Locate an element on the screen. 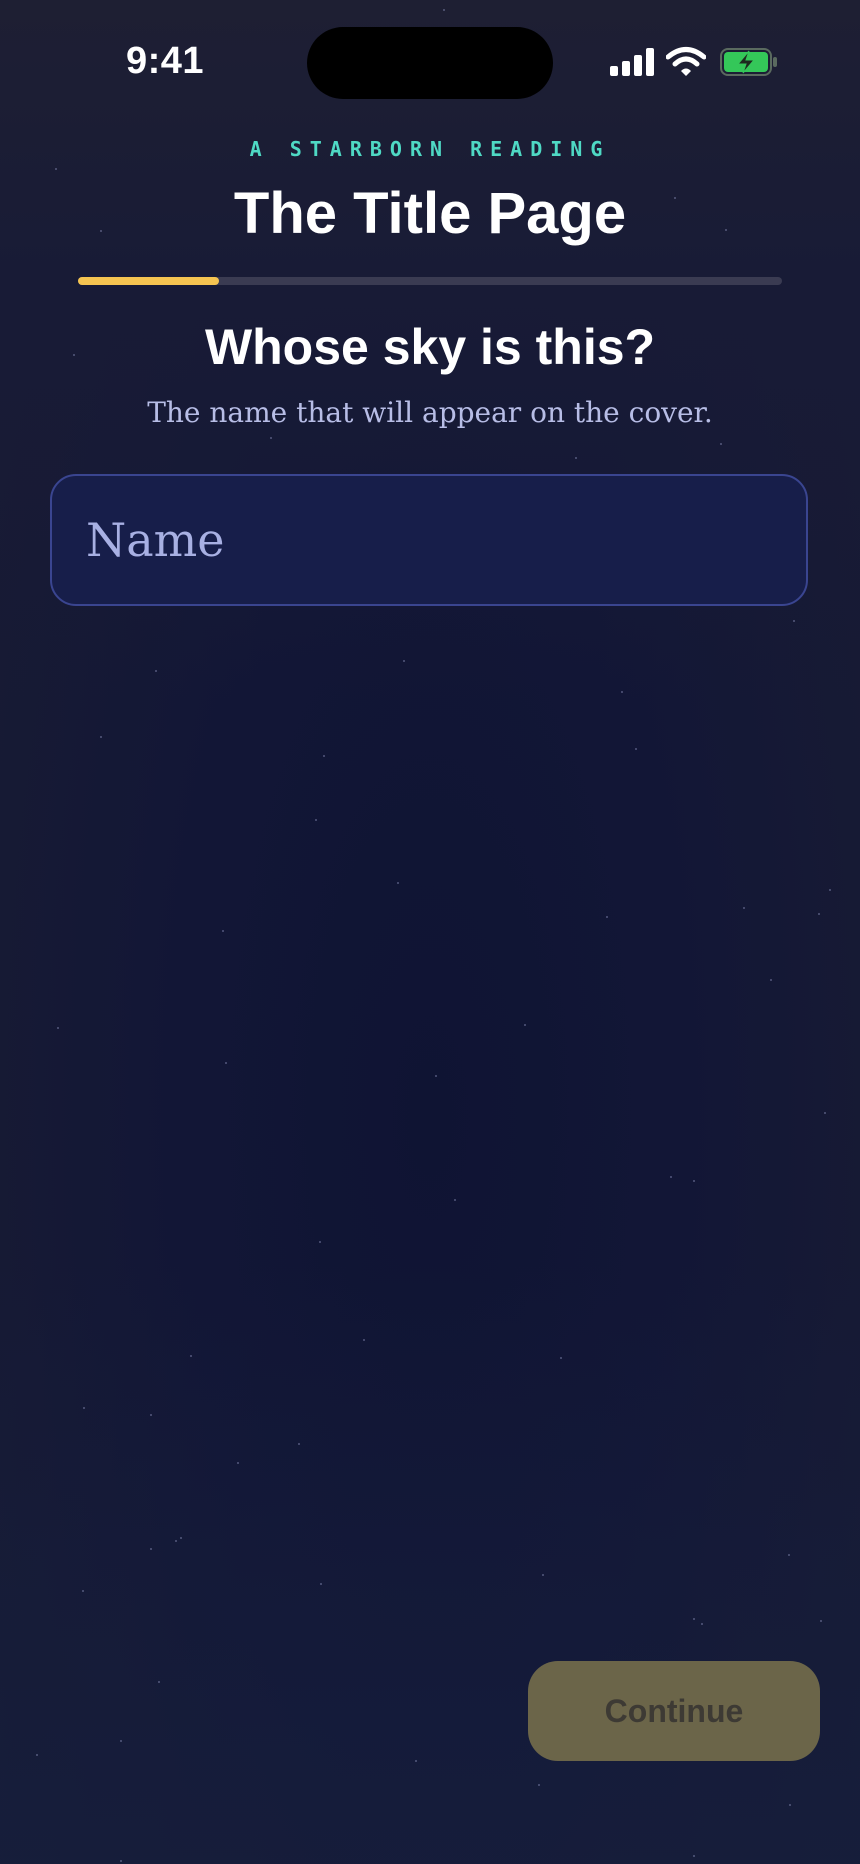  question-heading: Whose sky is this? is located at coordinates (430, 347).